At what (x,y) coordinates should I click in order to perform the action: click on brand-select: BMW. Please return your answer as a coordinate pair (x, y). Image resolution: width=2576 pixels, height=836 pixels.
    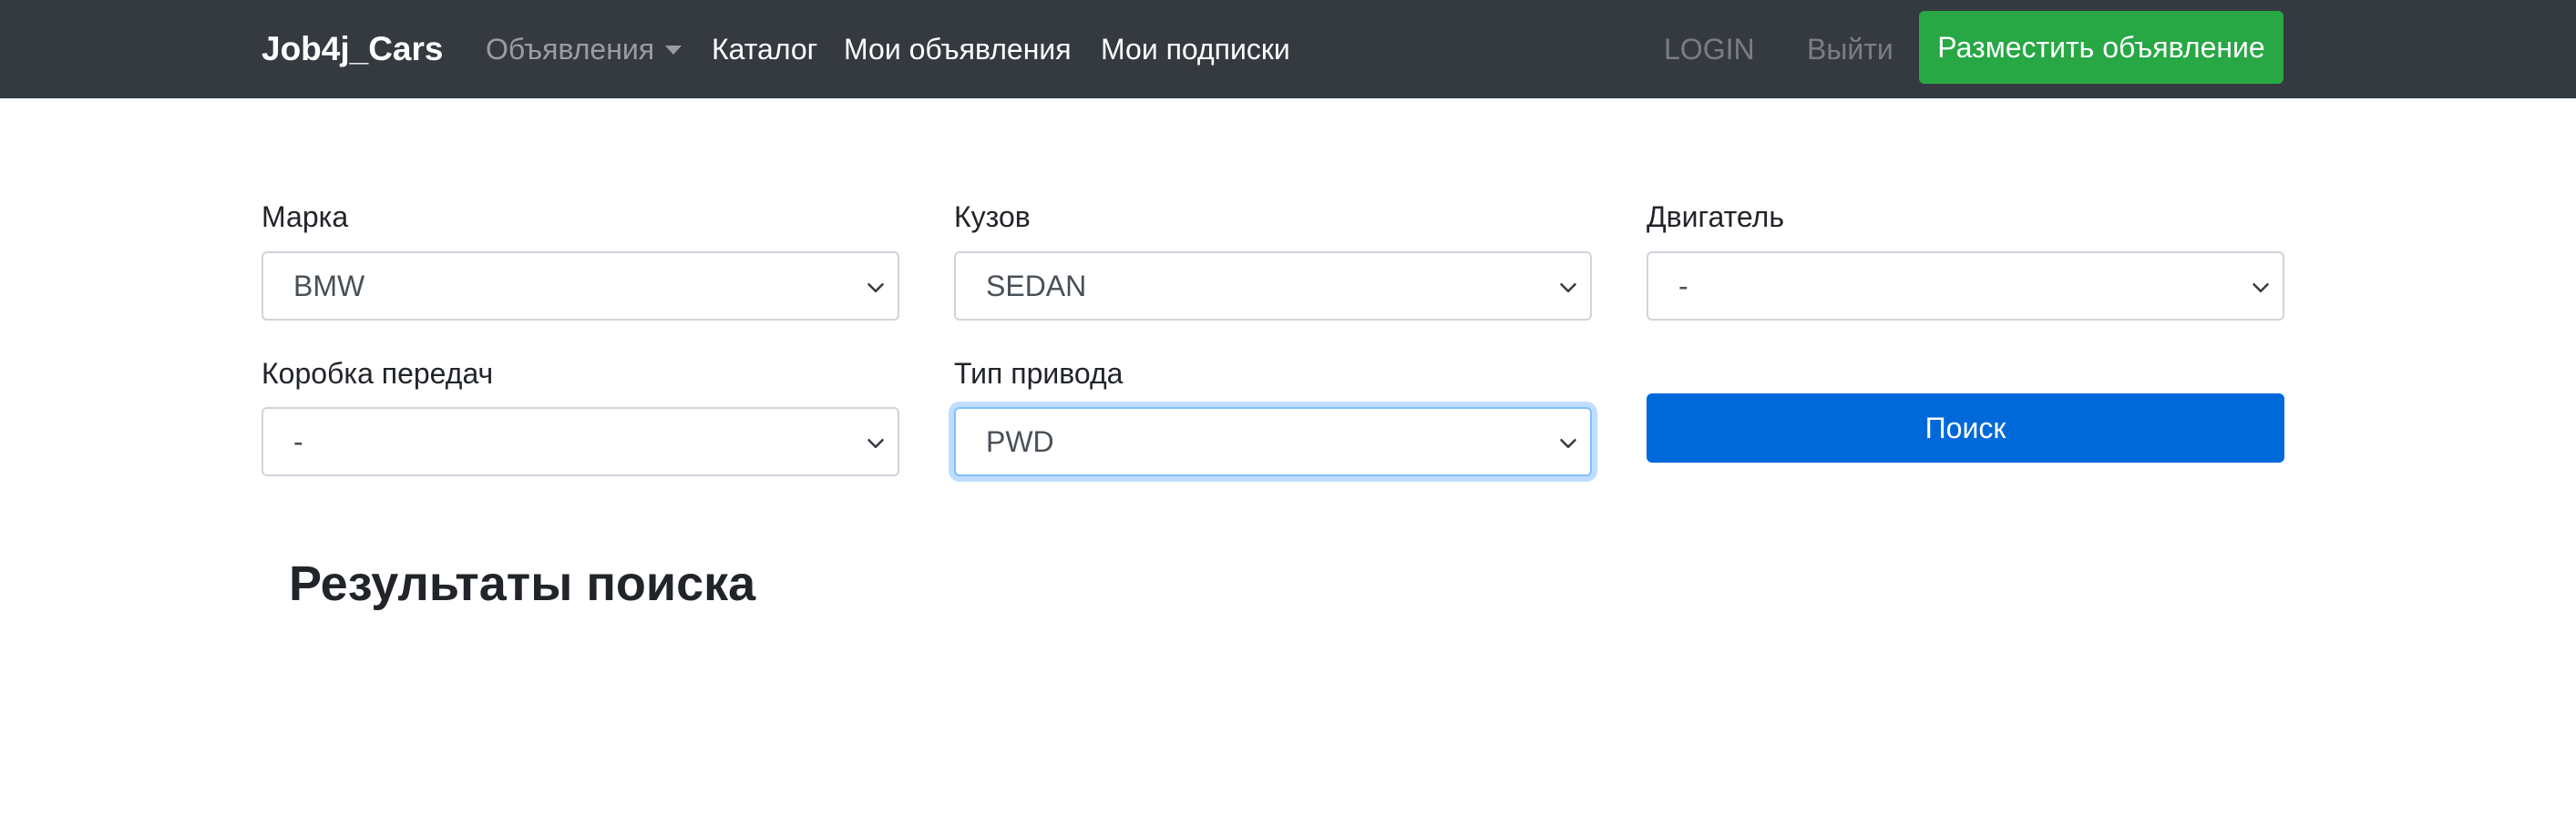
    Looking at the image, I should click on (581, 286).